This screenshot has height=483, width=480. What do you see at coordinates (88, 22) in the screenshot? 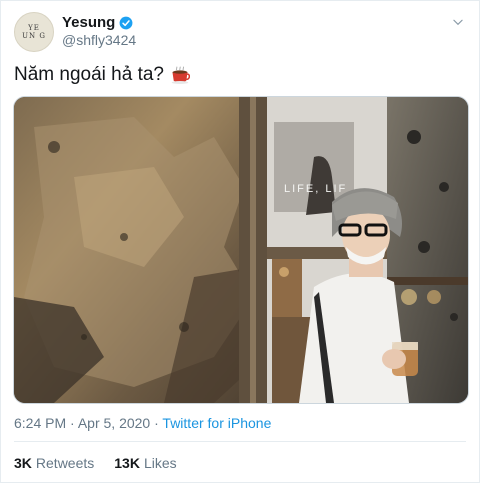
I see `display-name: Yesung` at bounding box center [88, 22].